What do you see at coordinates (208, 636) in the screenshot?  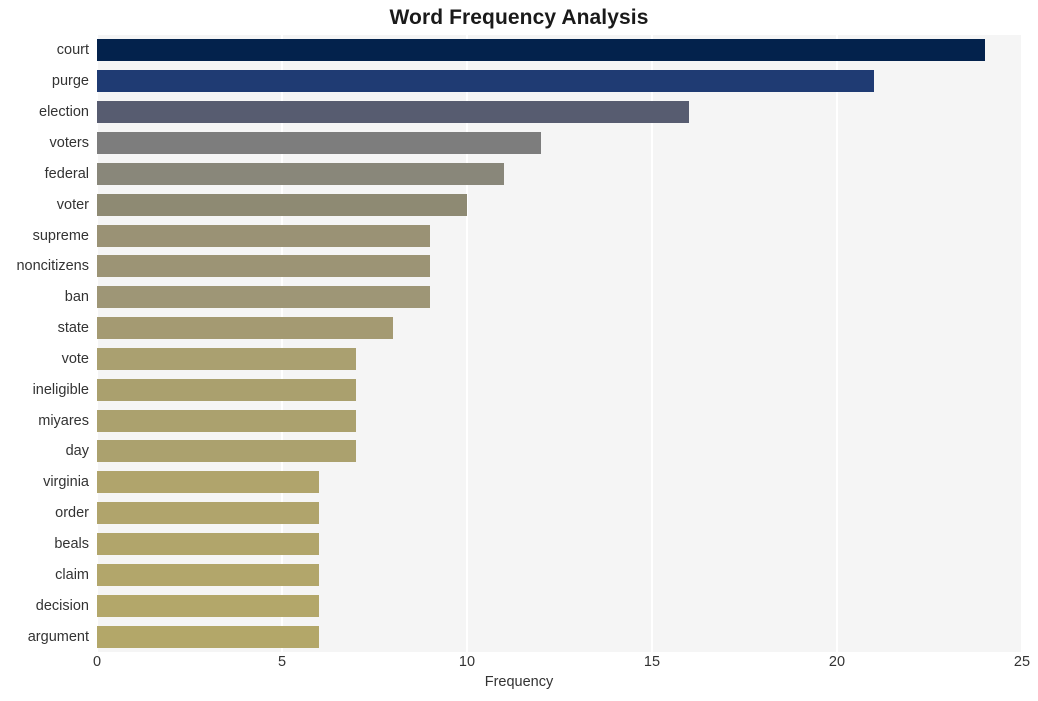 I see `bar-argument` at bounding box center [208, 636].